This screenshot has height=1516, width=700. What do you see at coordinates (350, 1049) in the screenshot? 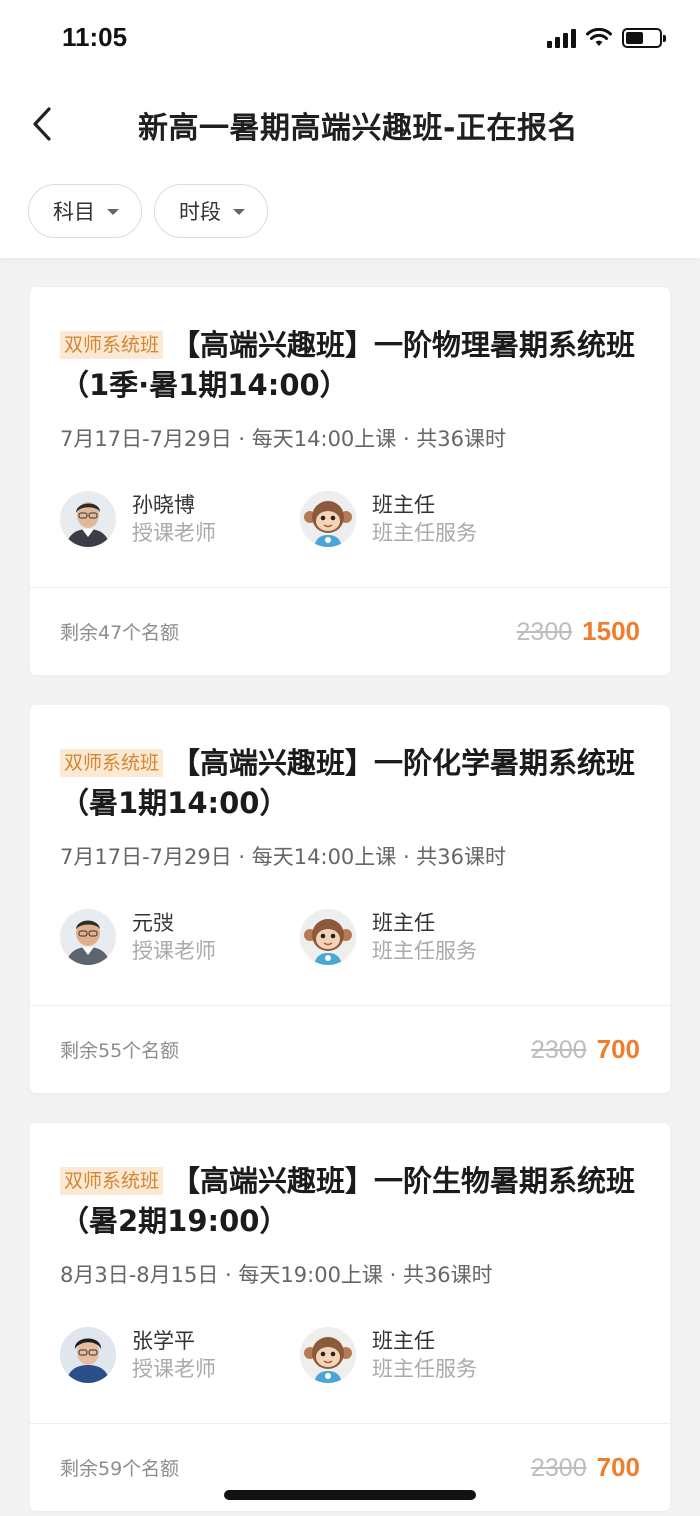
I see `card-footer: 剩余55个名额 2300 700` at bounding box center [350, 1049].